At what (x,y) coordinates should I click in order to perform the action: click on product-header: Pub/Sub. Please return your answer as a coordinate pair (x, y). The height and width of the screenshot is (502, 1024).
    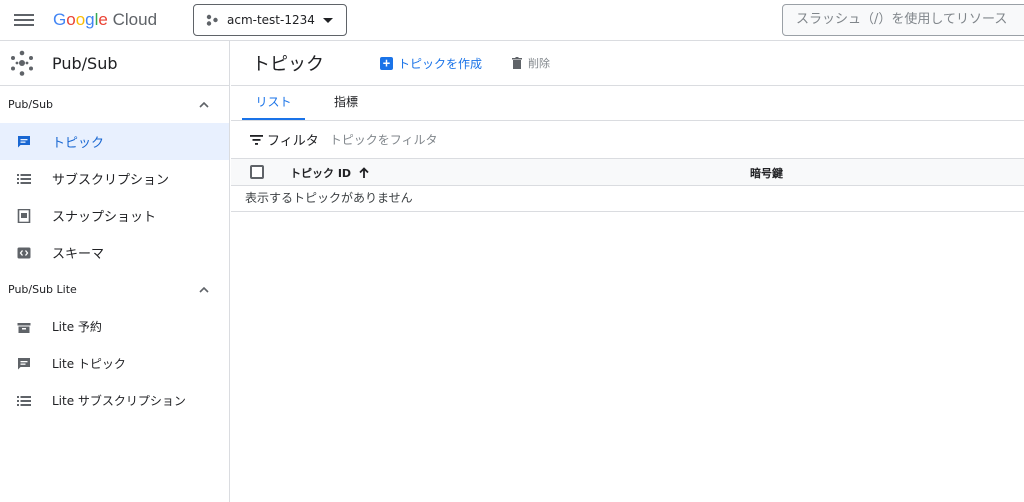
    Looking at the image, I should click on (114, 63).